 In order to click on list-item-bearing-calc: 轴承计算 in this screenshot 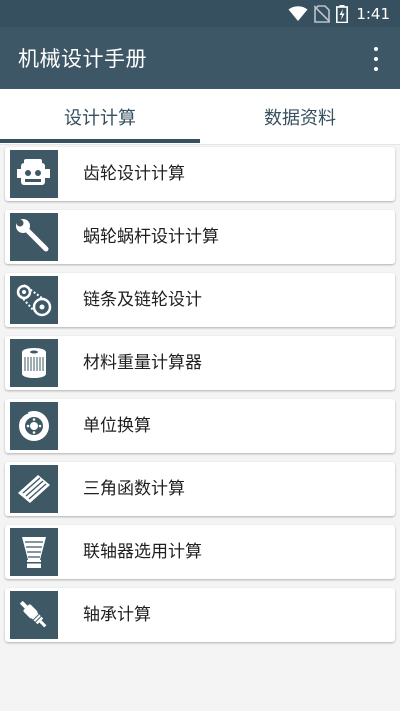, I will do `click(200, 615)`.